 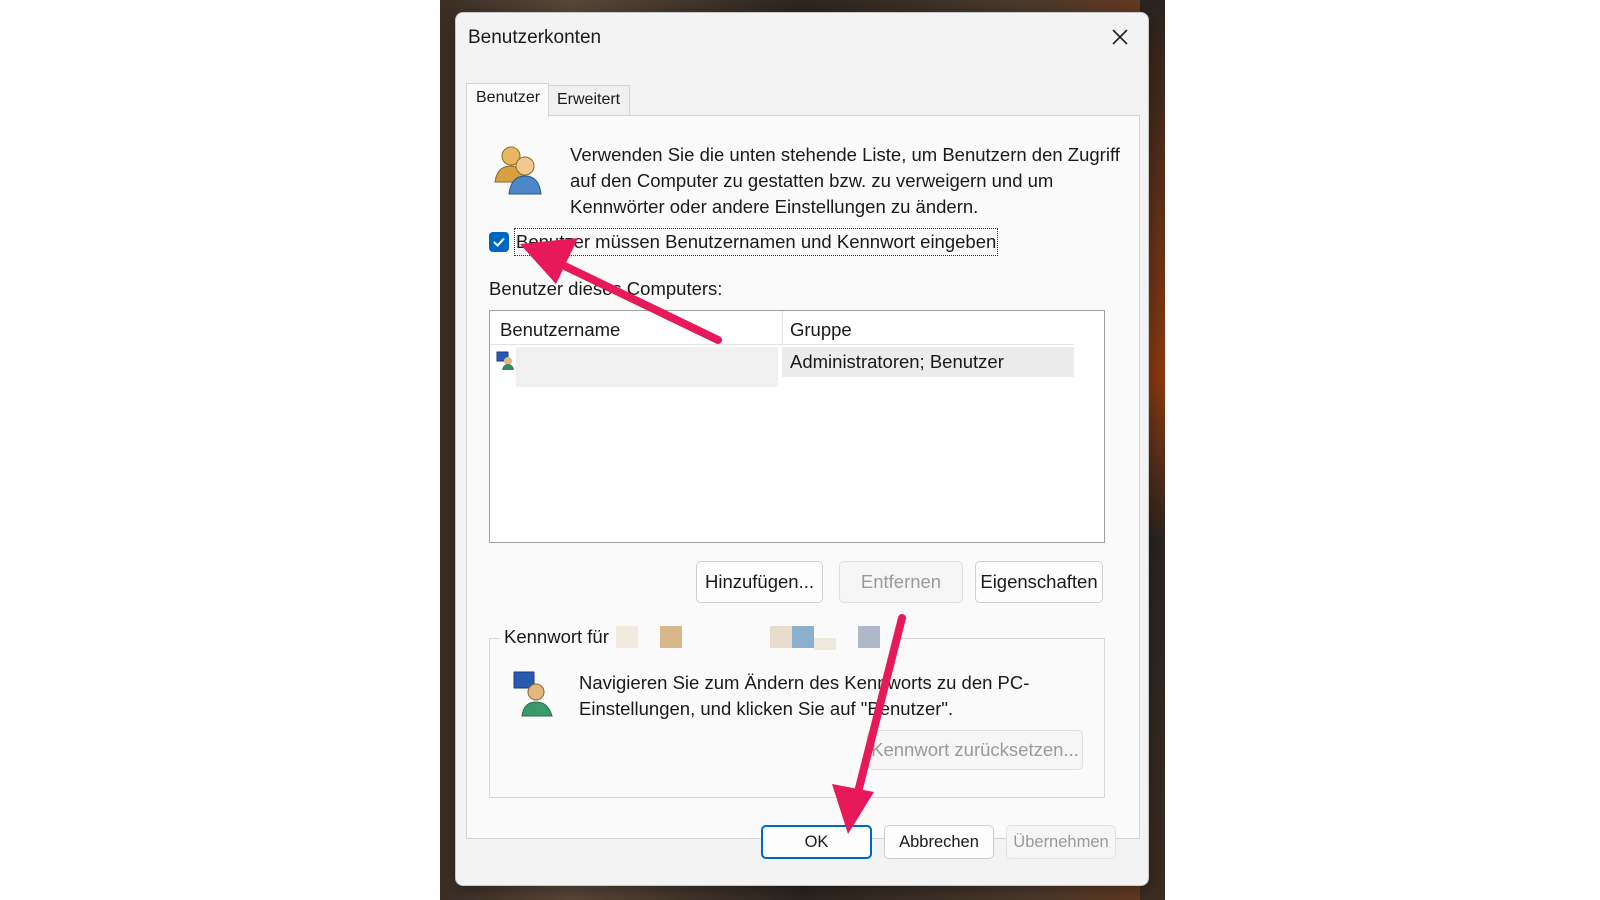 I want to click on title-bar: Benutzerkonten, so click(x=802, y=38).